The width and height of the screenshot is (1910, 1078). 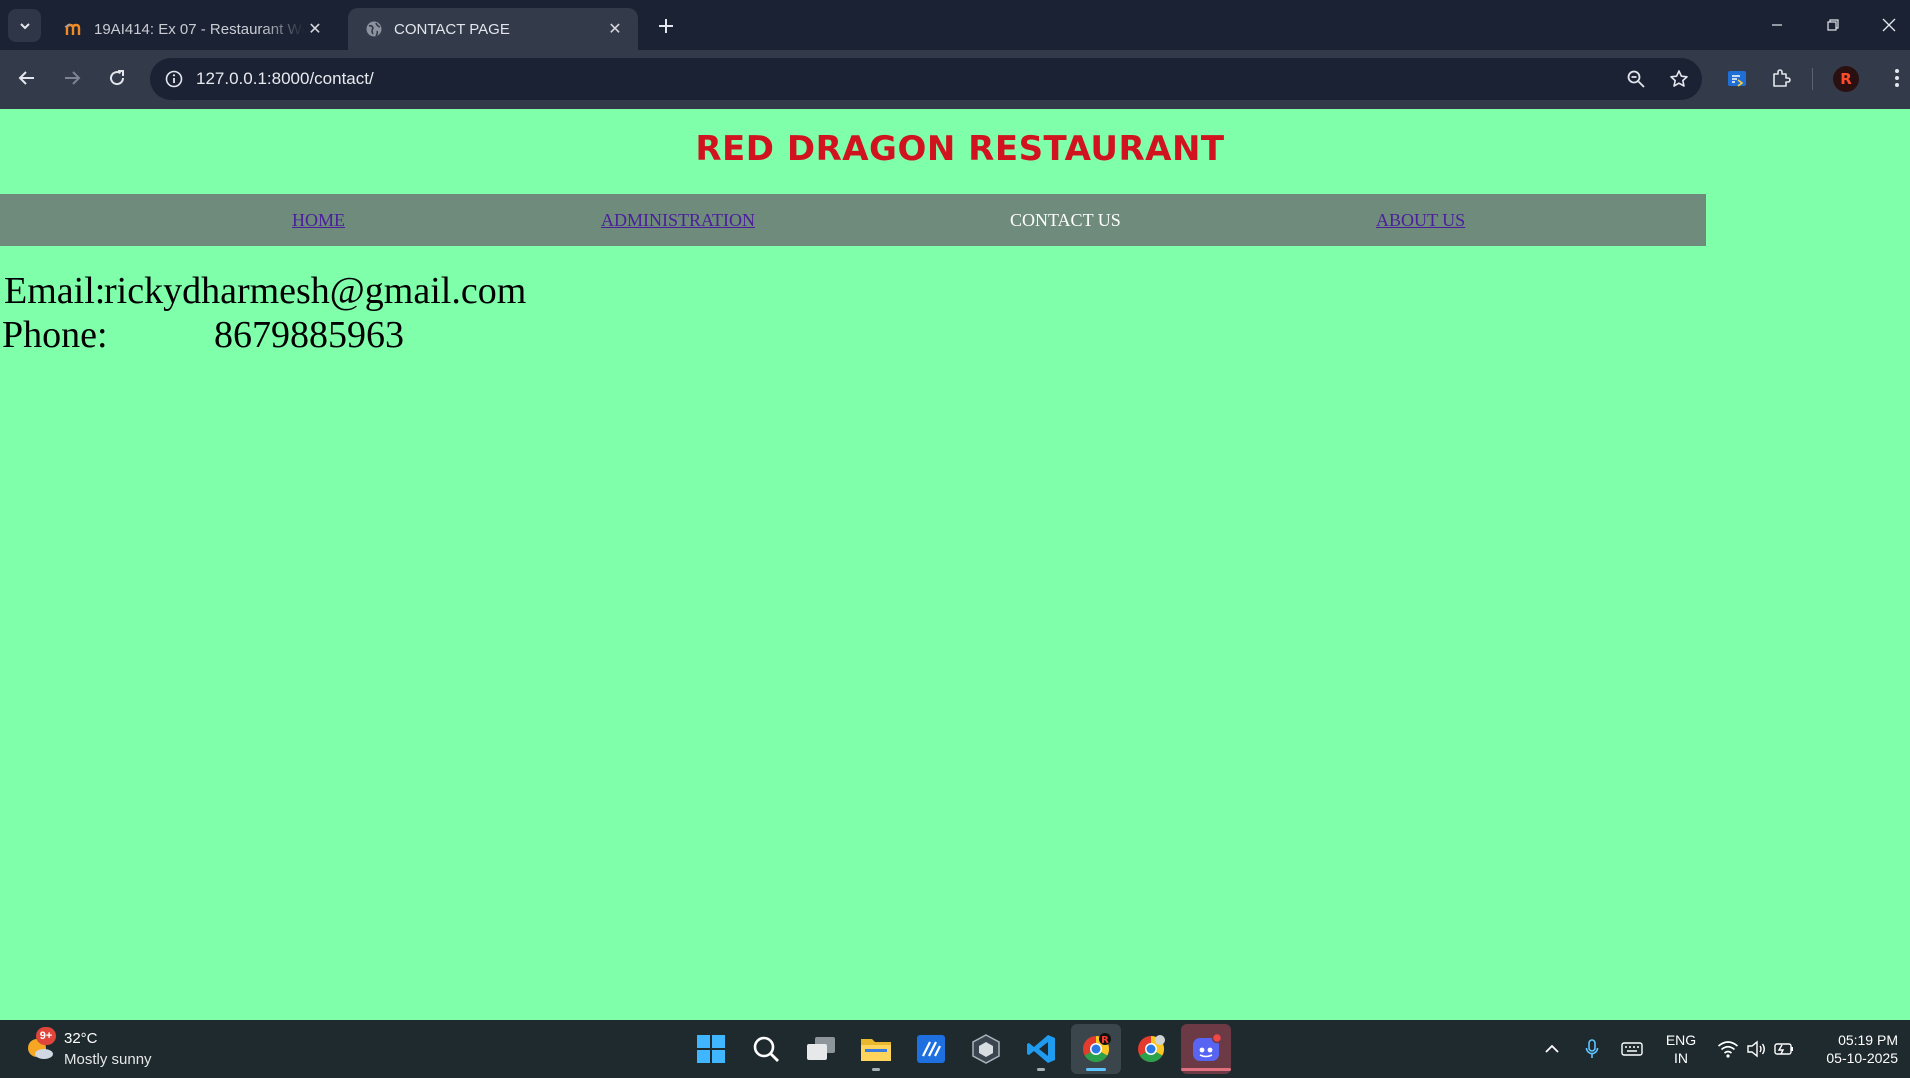 What do you see at coordinates (1855, 1049) in the screenshot?
I see `system-clock: 05:19 PM 05-10-2025` at bounding box center [1855, 1049].